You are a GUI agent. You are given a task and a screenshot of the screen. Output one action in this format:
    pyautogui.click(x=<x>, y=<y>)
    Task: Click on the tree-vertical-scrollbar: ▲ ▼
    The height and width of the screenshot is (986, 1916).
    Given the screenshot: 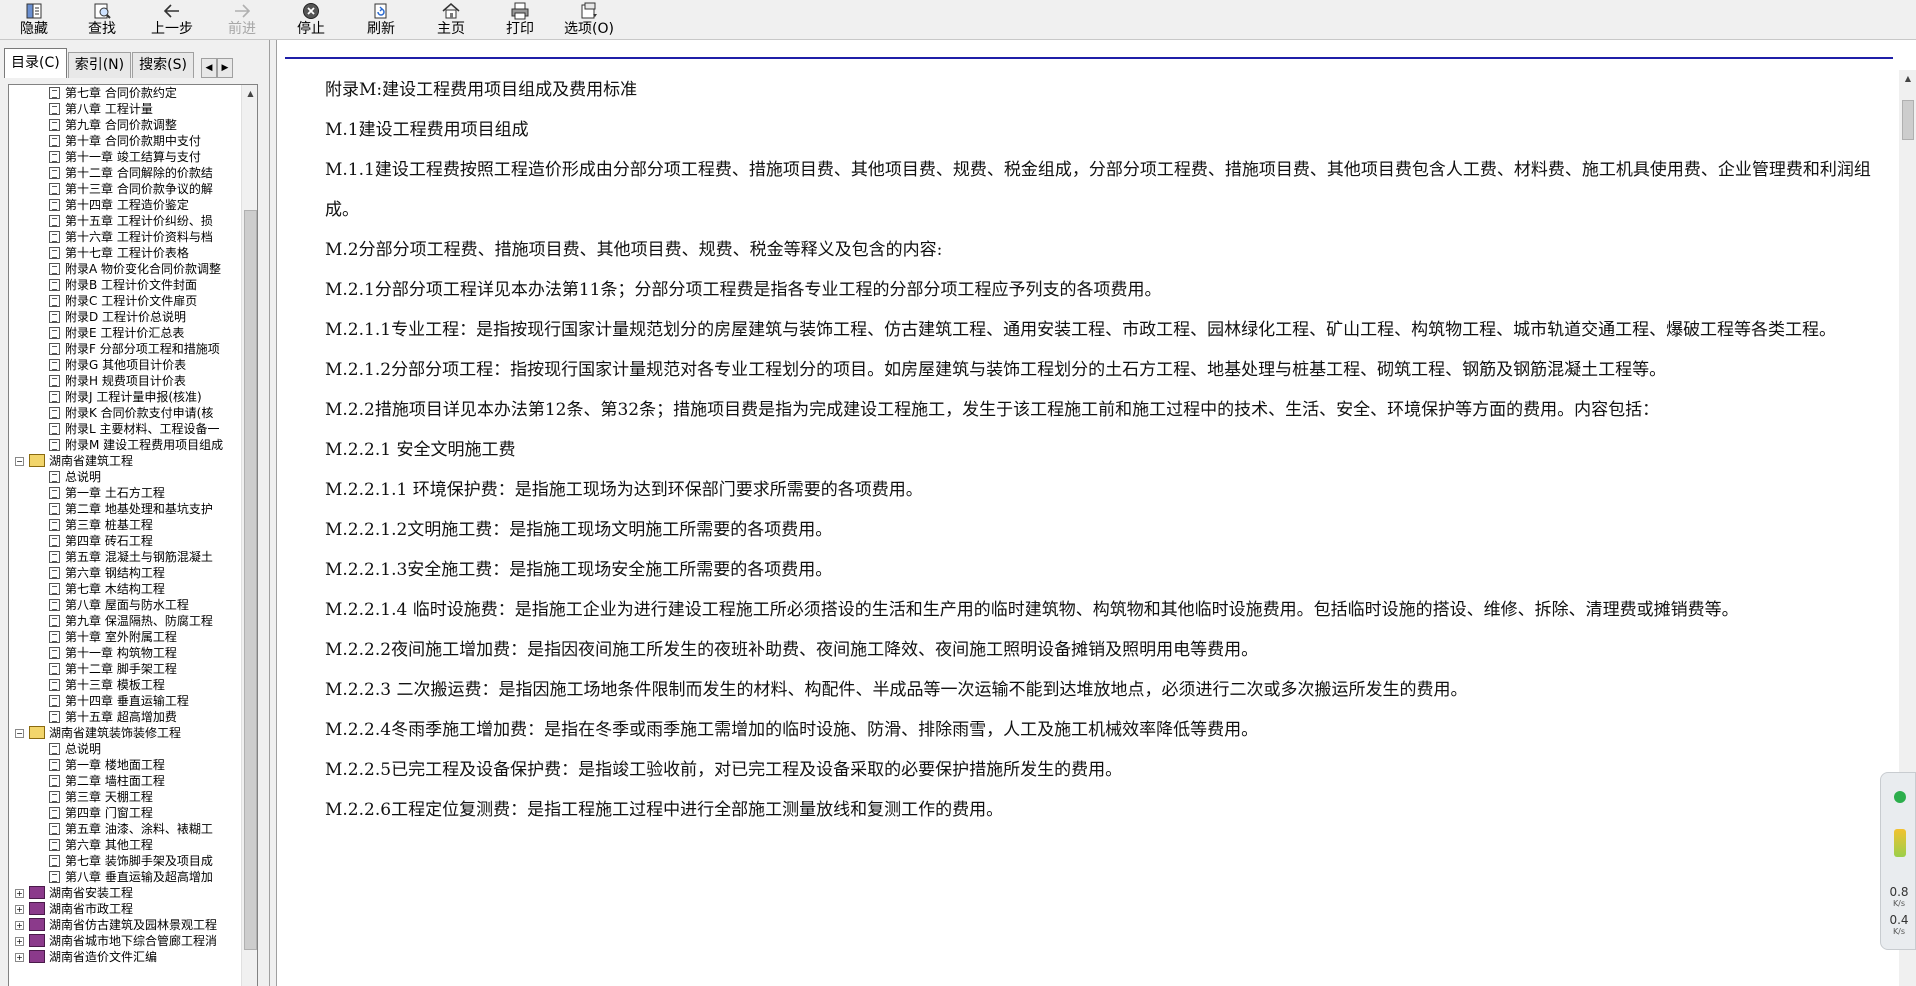 What is the action you would take?
    pyautogui.click(x=249, y=535)
    